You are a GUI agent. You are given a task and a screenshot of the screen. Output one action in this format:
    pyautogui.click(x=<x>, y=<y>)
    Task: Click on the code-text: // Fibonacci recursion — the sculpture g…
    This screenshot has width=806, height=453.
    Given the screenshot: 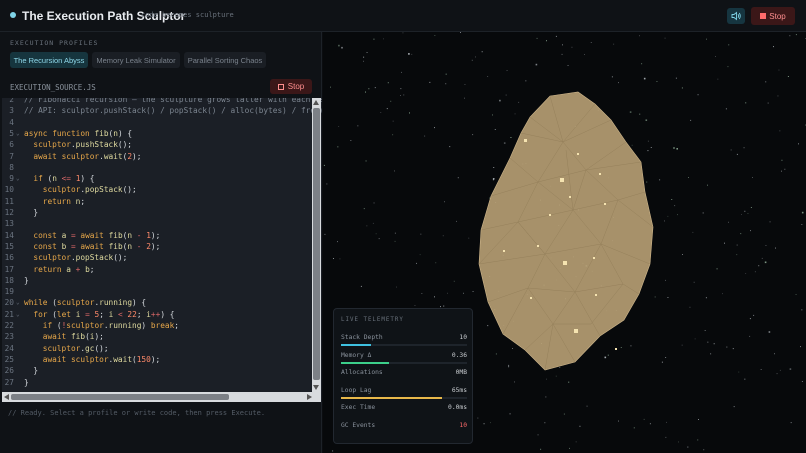 What is the action you would take?
    pyautogui.click(x=173, y=101)
    